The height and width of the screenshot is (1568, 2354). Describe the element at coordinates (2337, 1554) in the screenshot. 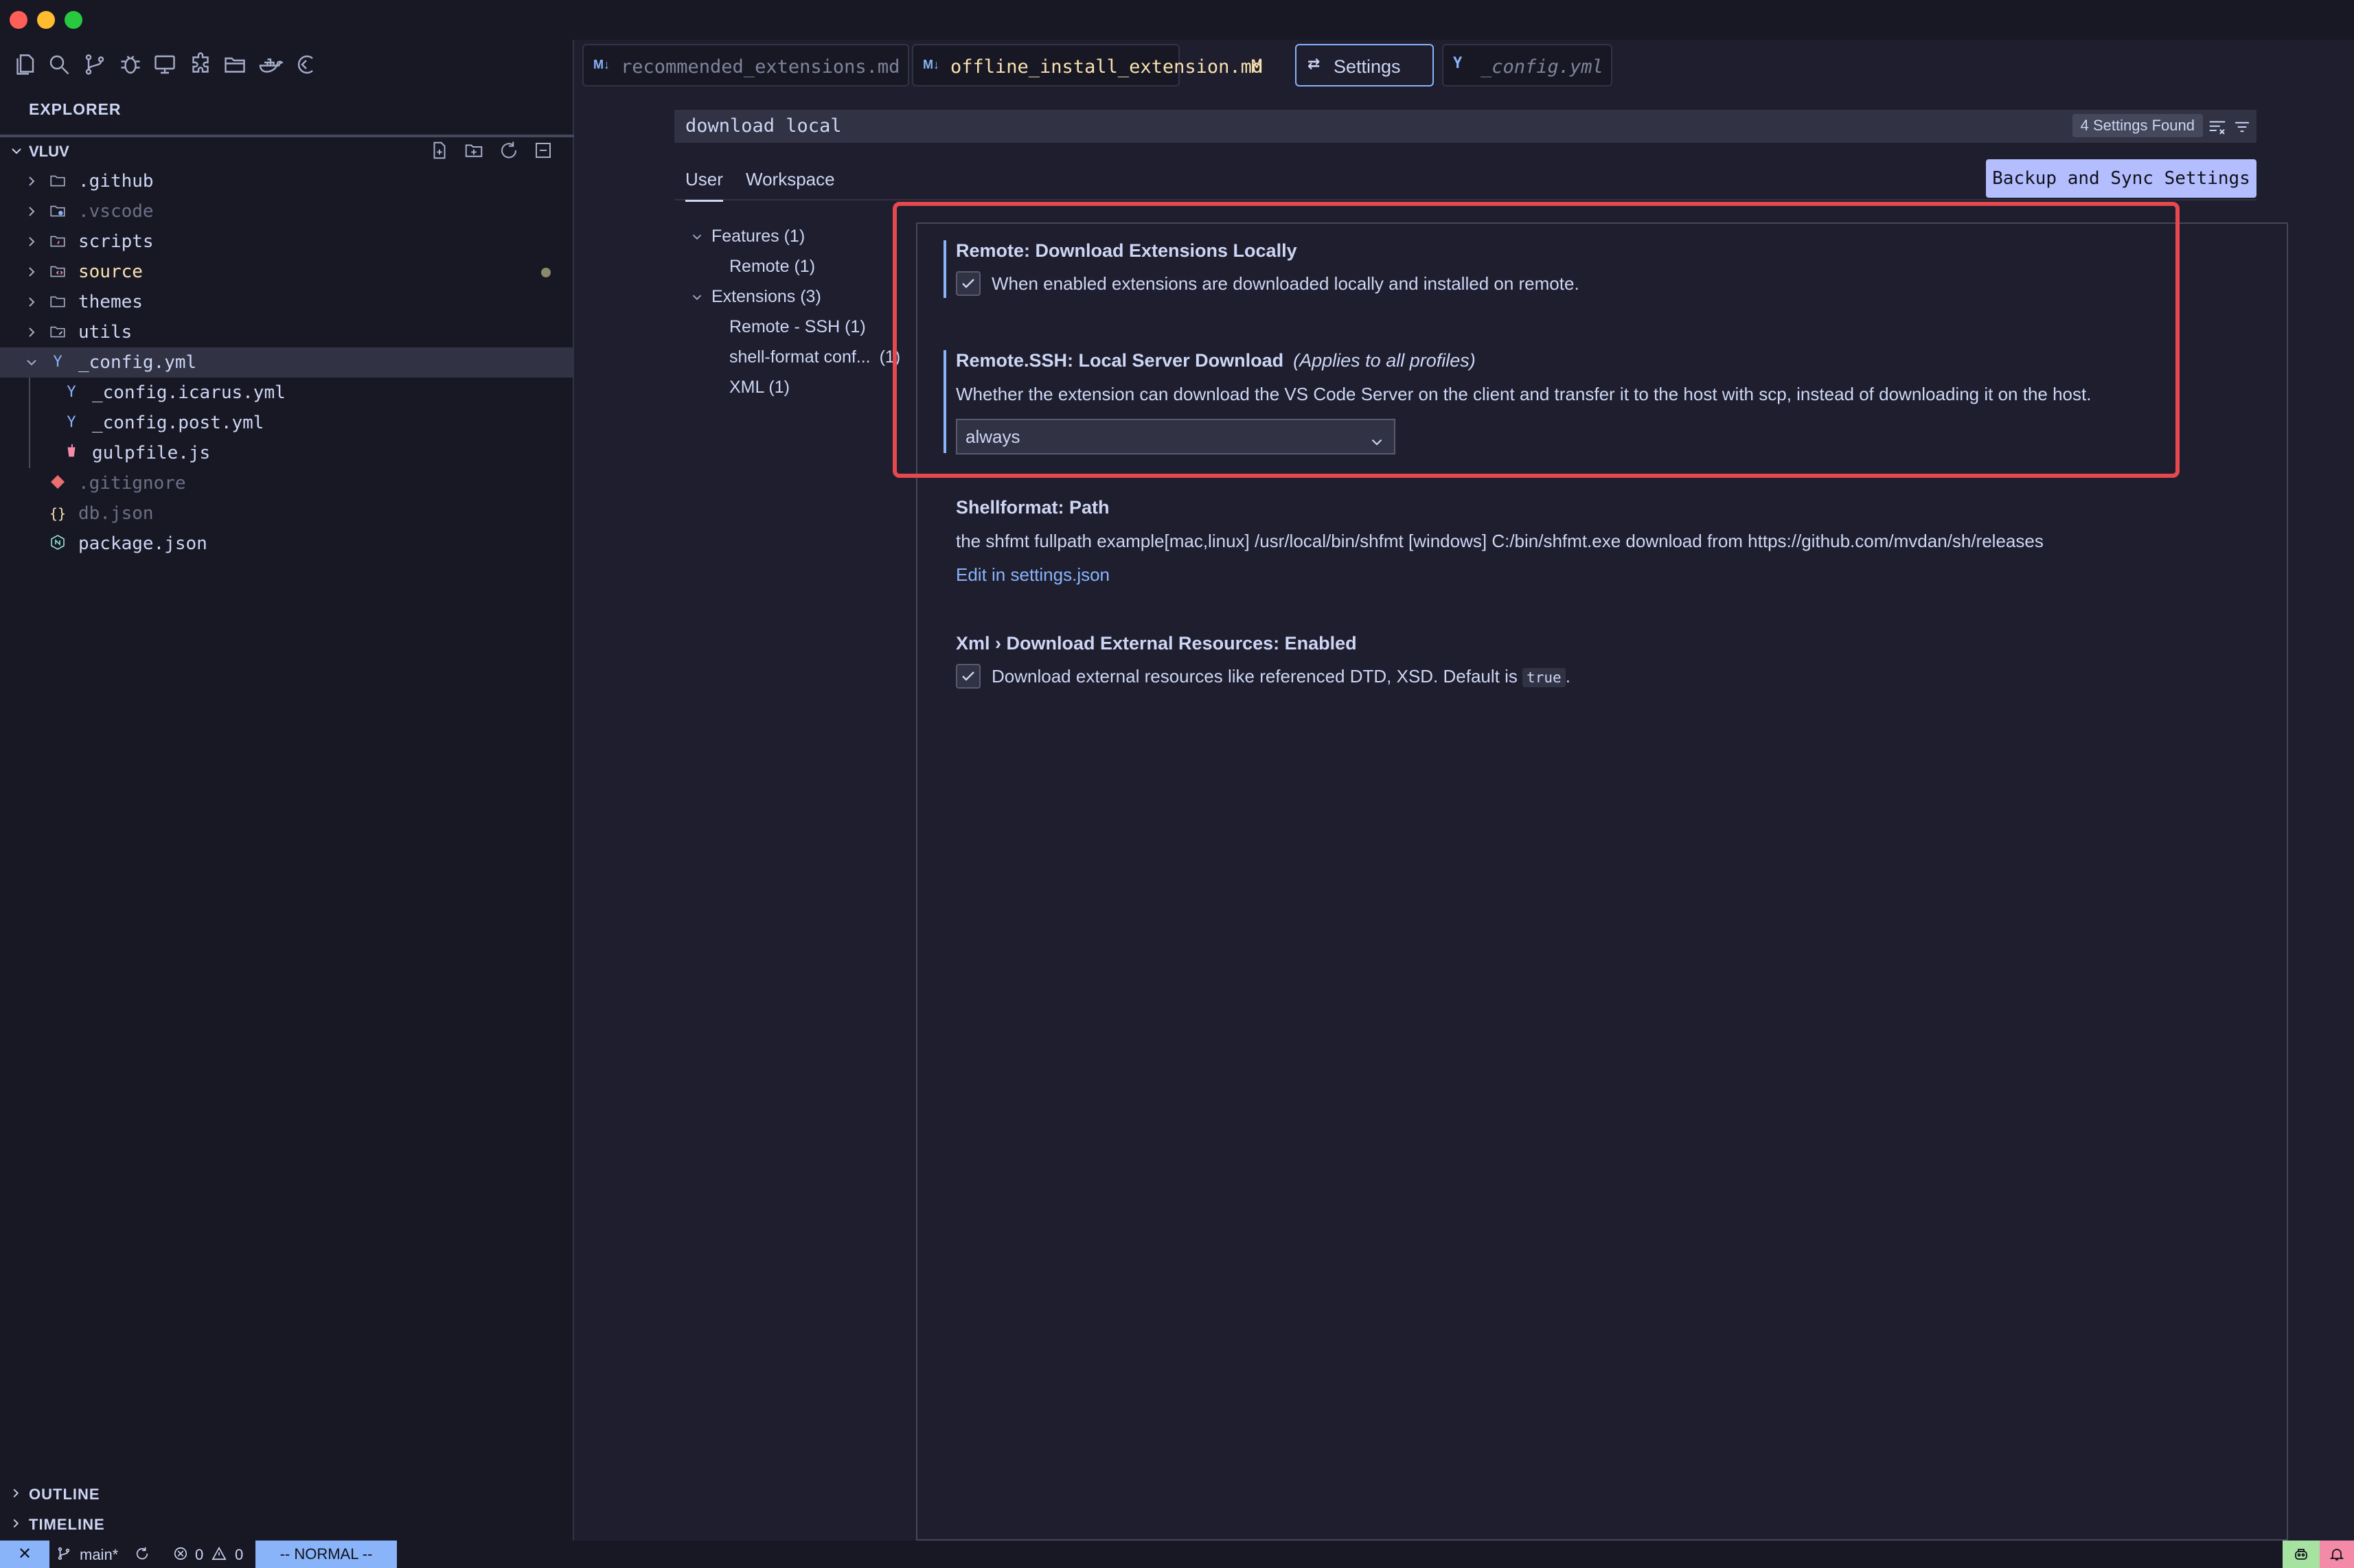

I see `notifications-bell-icon` at that location.